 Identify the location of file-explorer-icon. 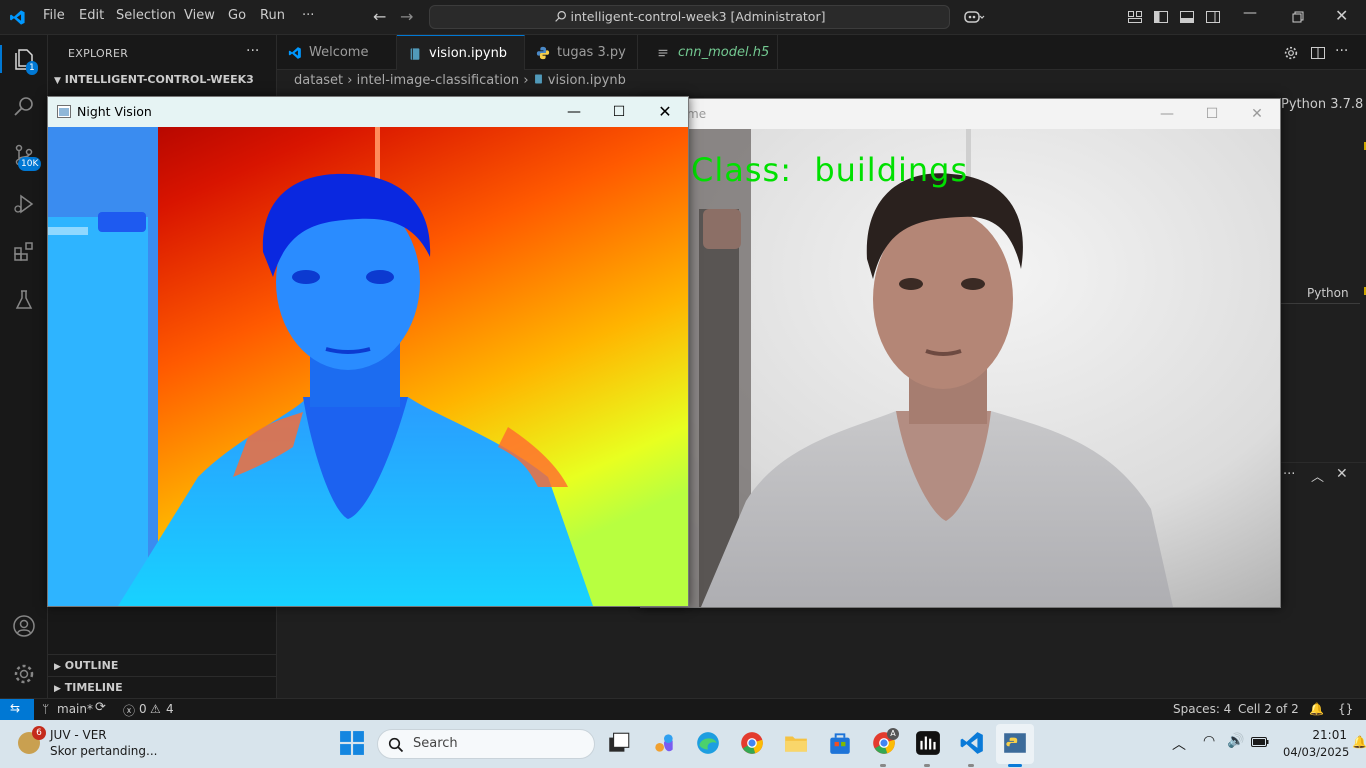
(796, 743).